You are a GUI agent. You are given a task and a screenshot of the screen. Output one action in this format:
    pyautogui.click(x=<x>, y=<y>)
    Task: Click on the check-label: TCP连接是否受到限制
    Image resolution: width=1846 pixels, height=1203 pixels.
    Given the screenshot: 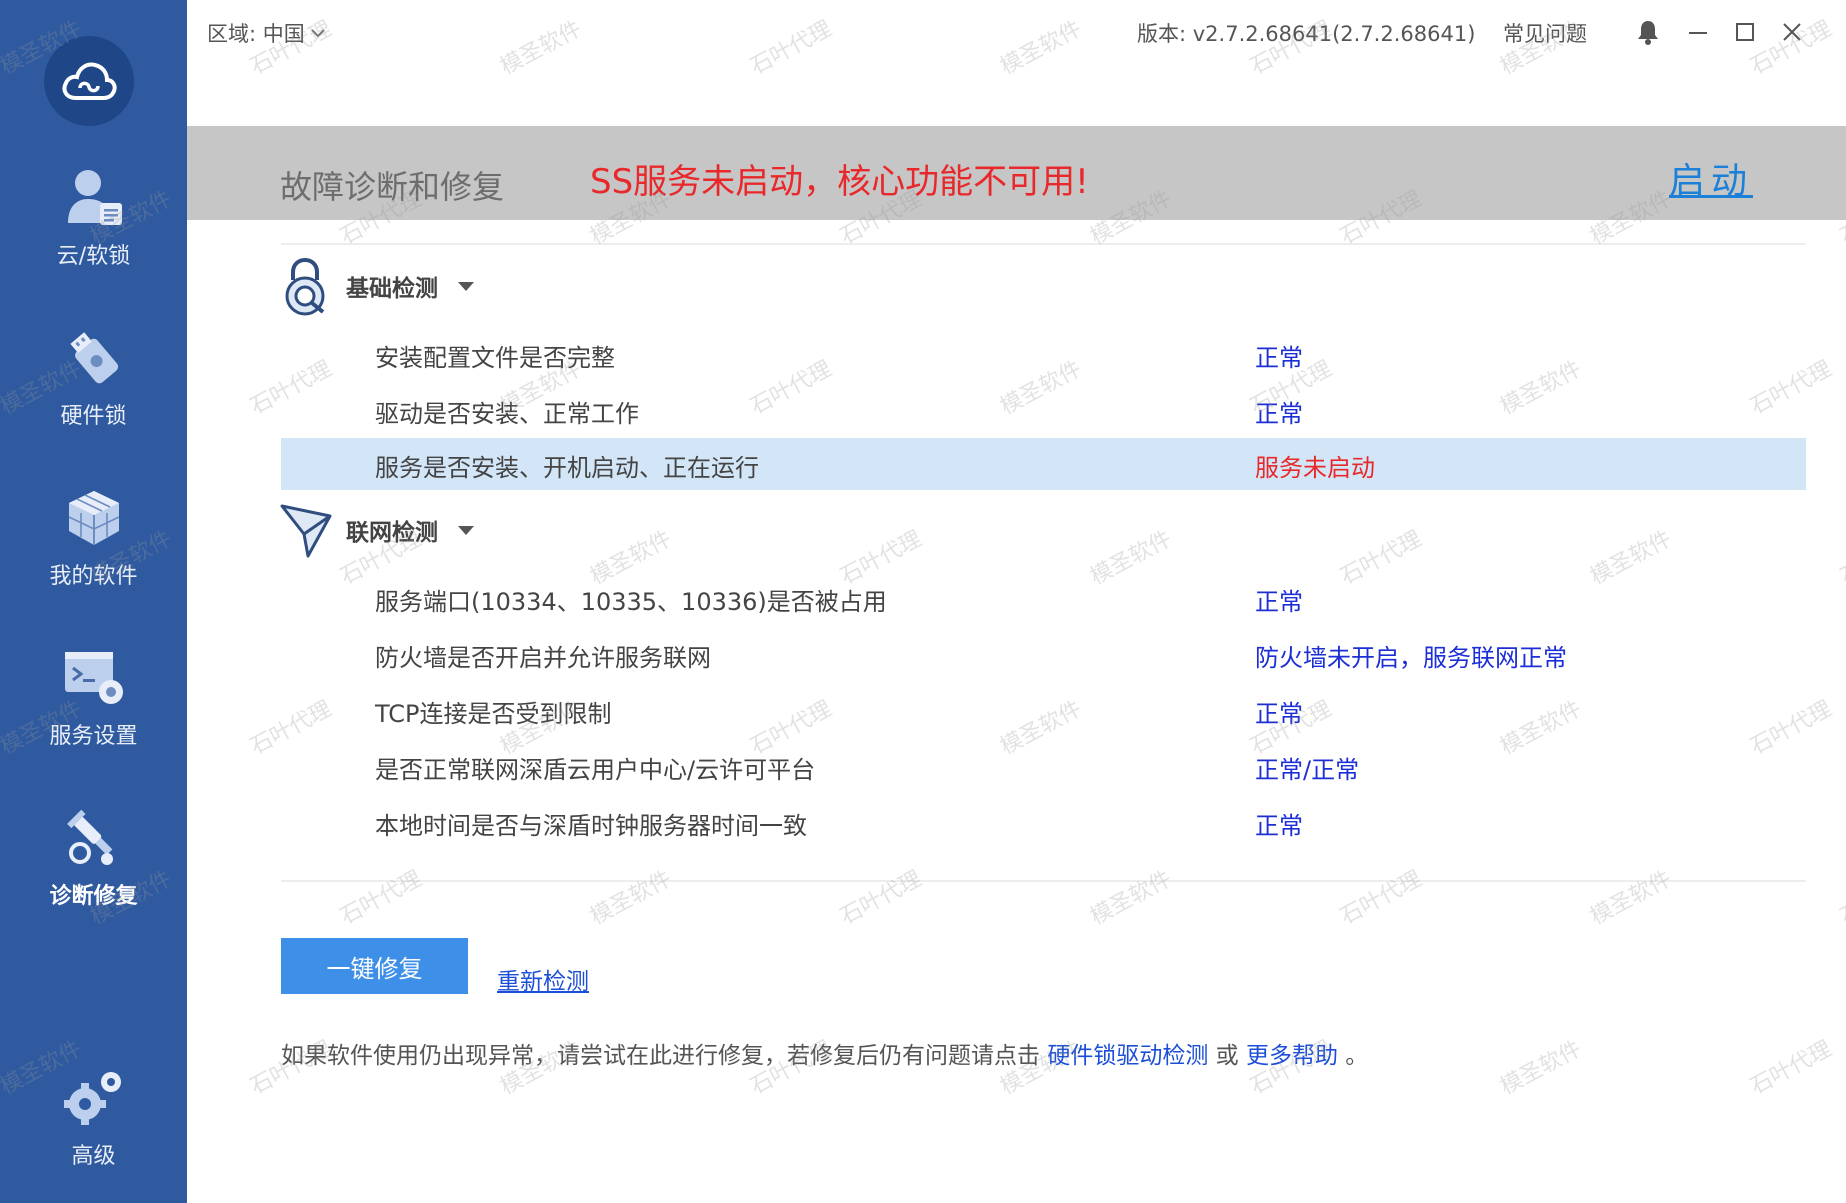 What is the action you would take?
    pyautogui.click(x=493, y=714)
    